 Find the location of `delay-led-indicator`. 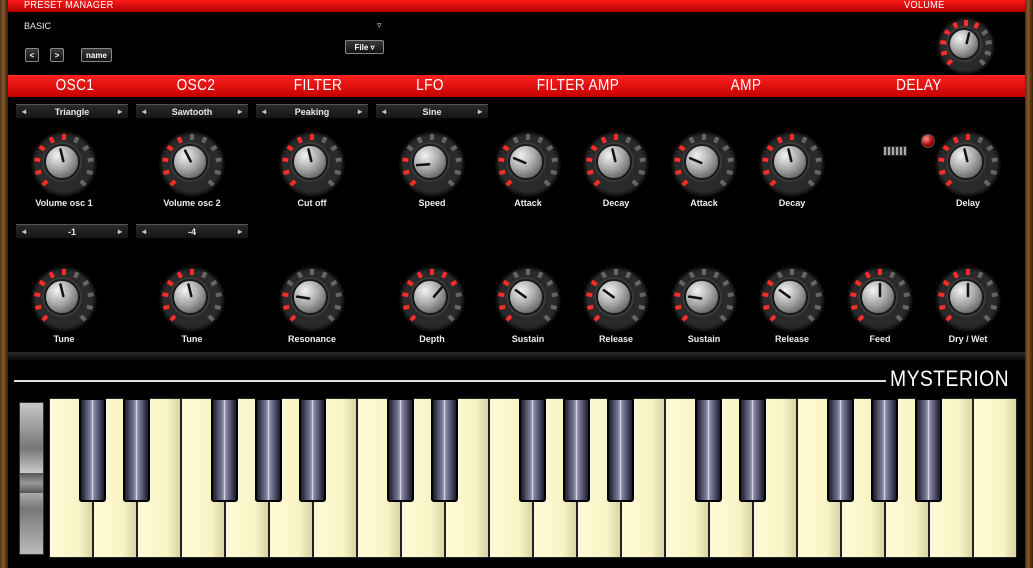

delay-led-indicator is located at coordinates (928, 141).